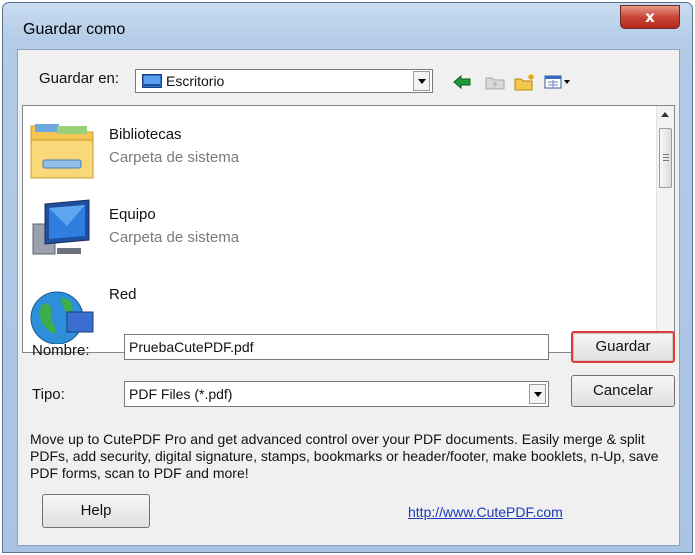 Image resolution: width=695 pixels, height=555 pixels. I want to click on vertical-scrollbar, so click(665, 229).